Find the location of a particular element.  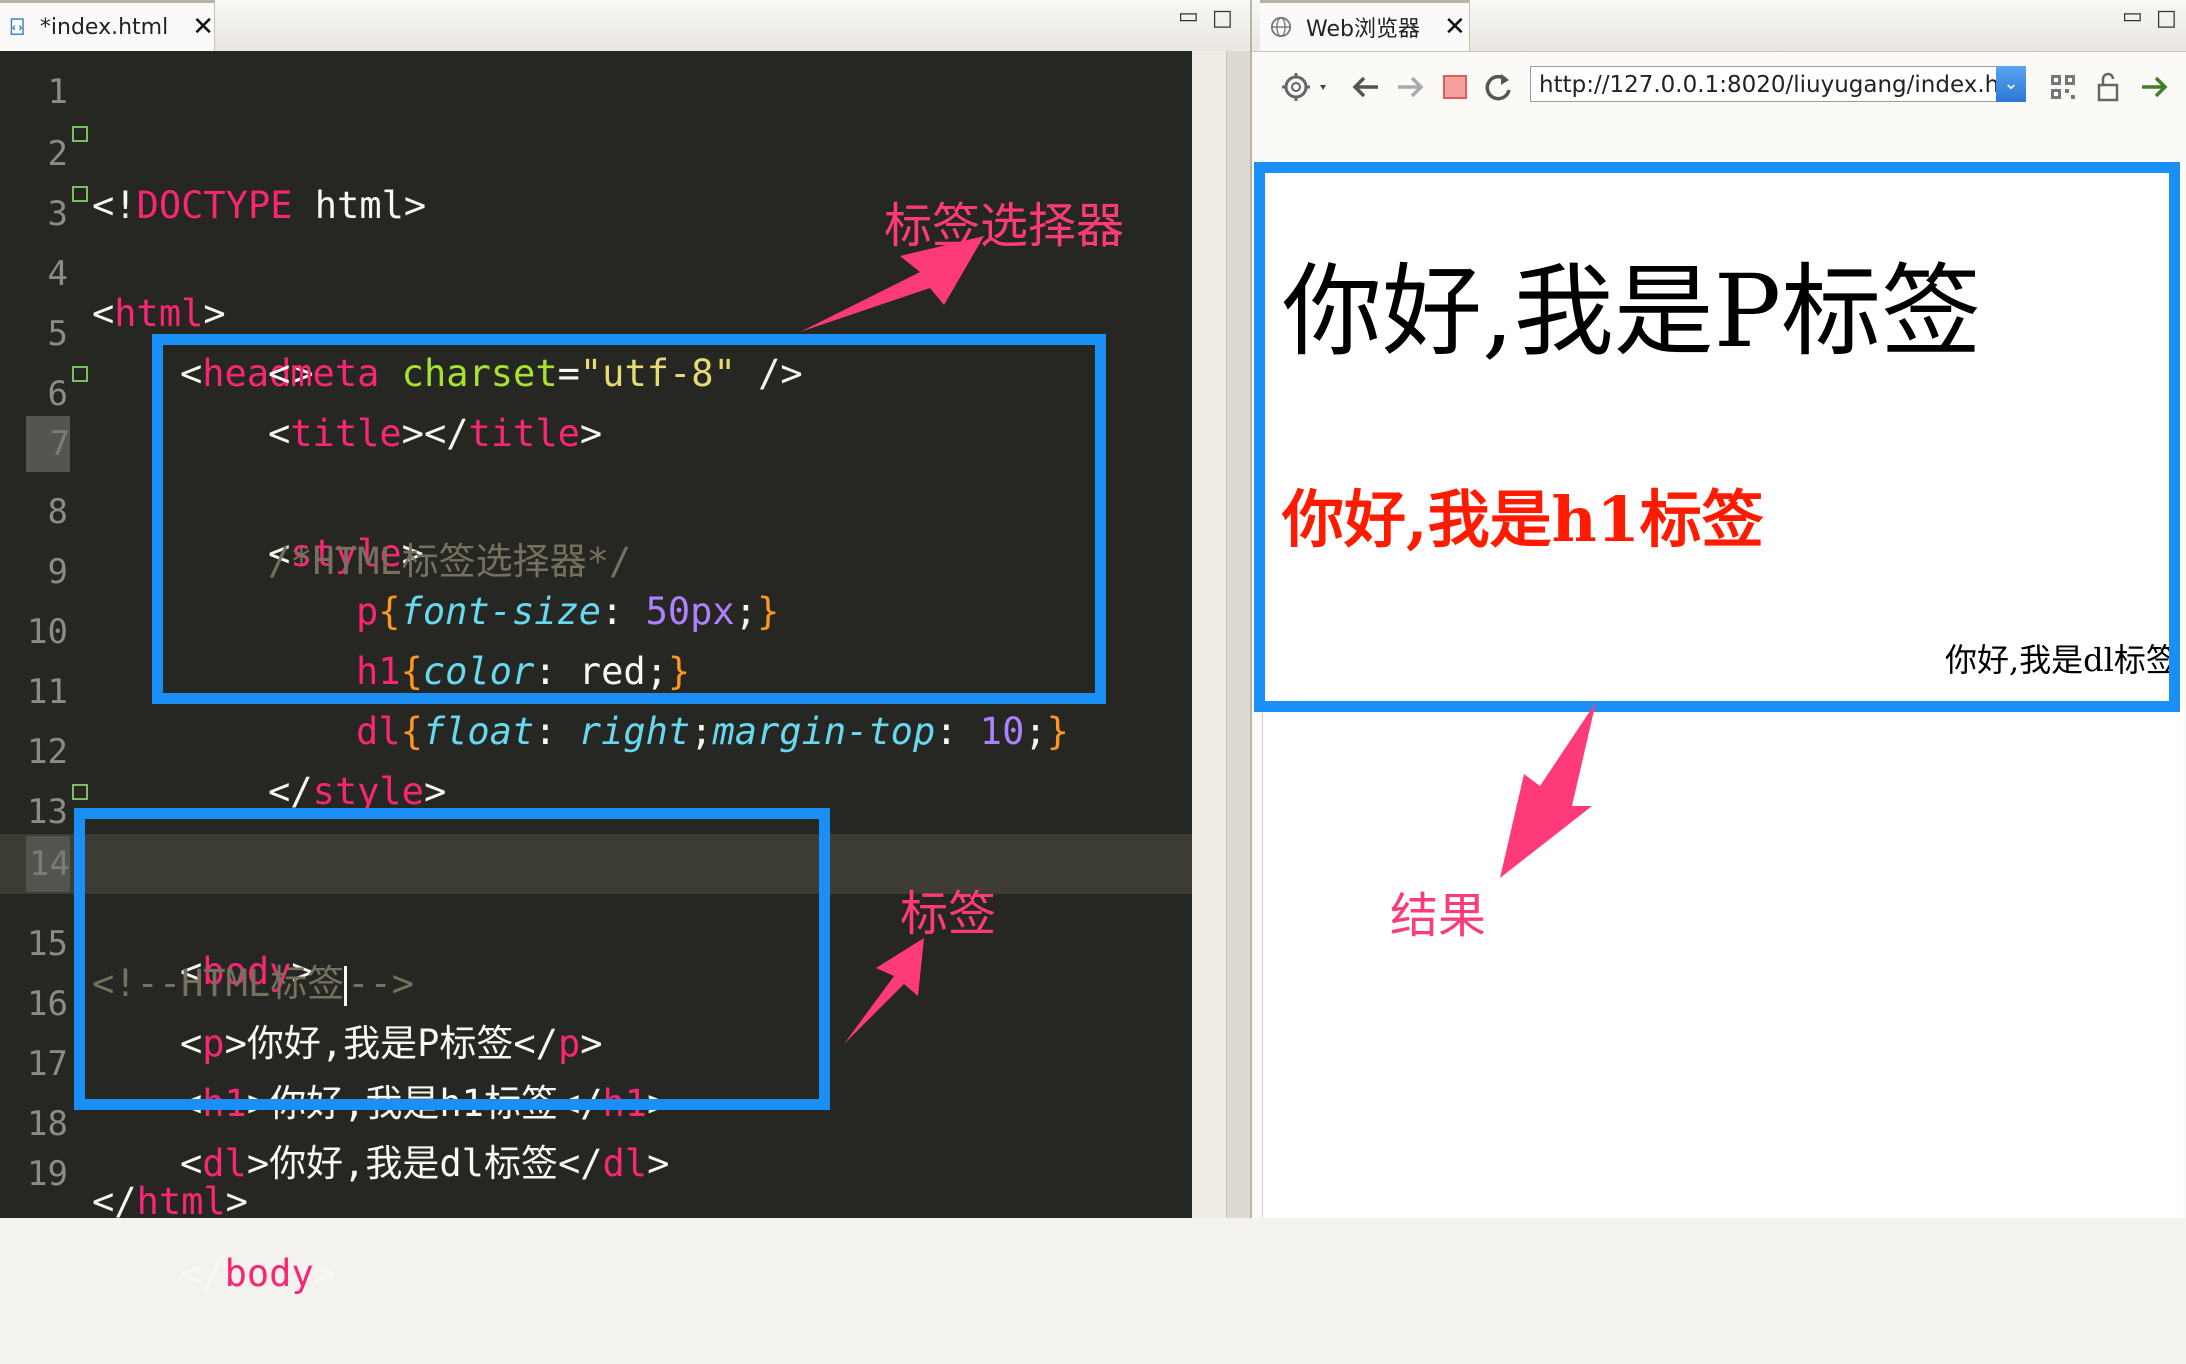

arrow-to-body-icon is located at coordinates (884, 991).